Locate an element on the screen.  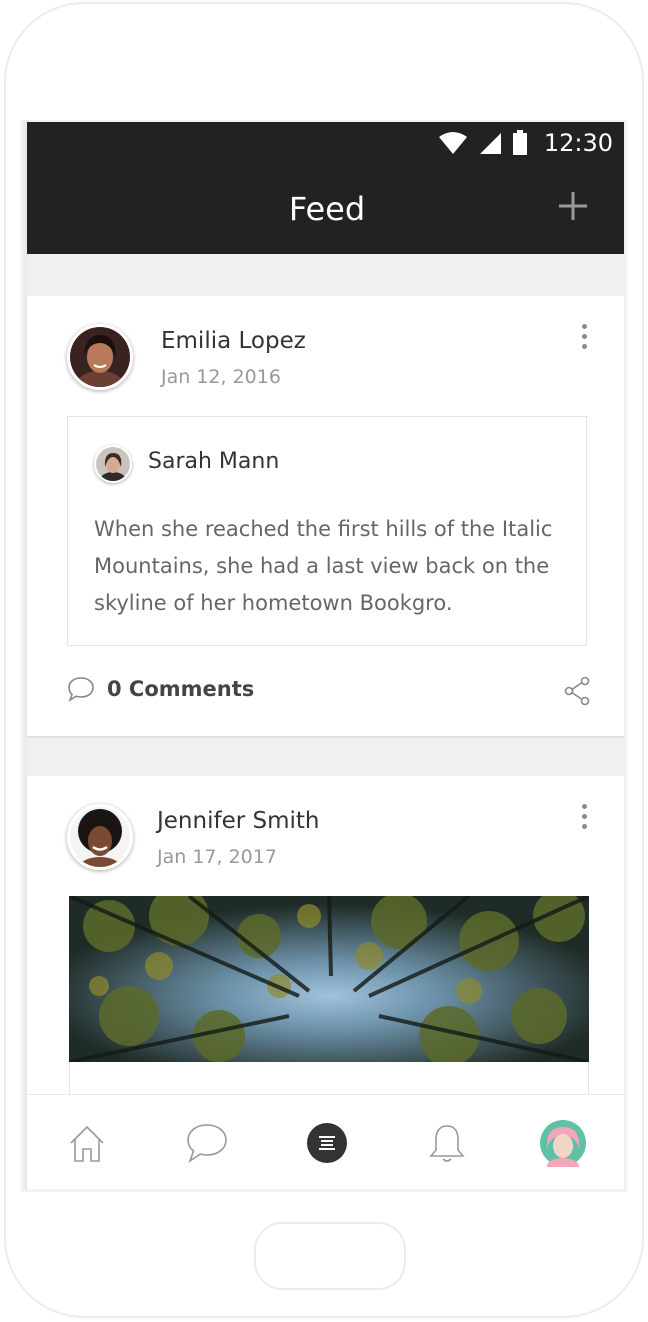
chat-icon is located at coordinates (207, 1144).